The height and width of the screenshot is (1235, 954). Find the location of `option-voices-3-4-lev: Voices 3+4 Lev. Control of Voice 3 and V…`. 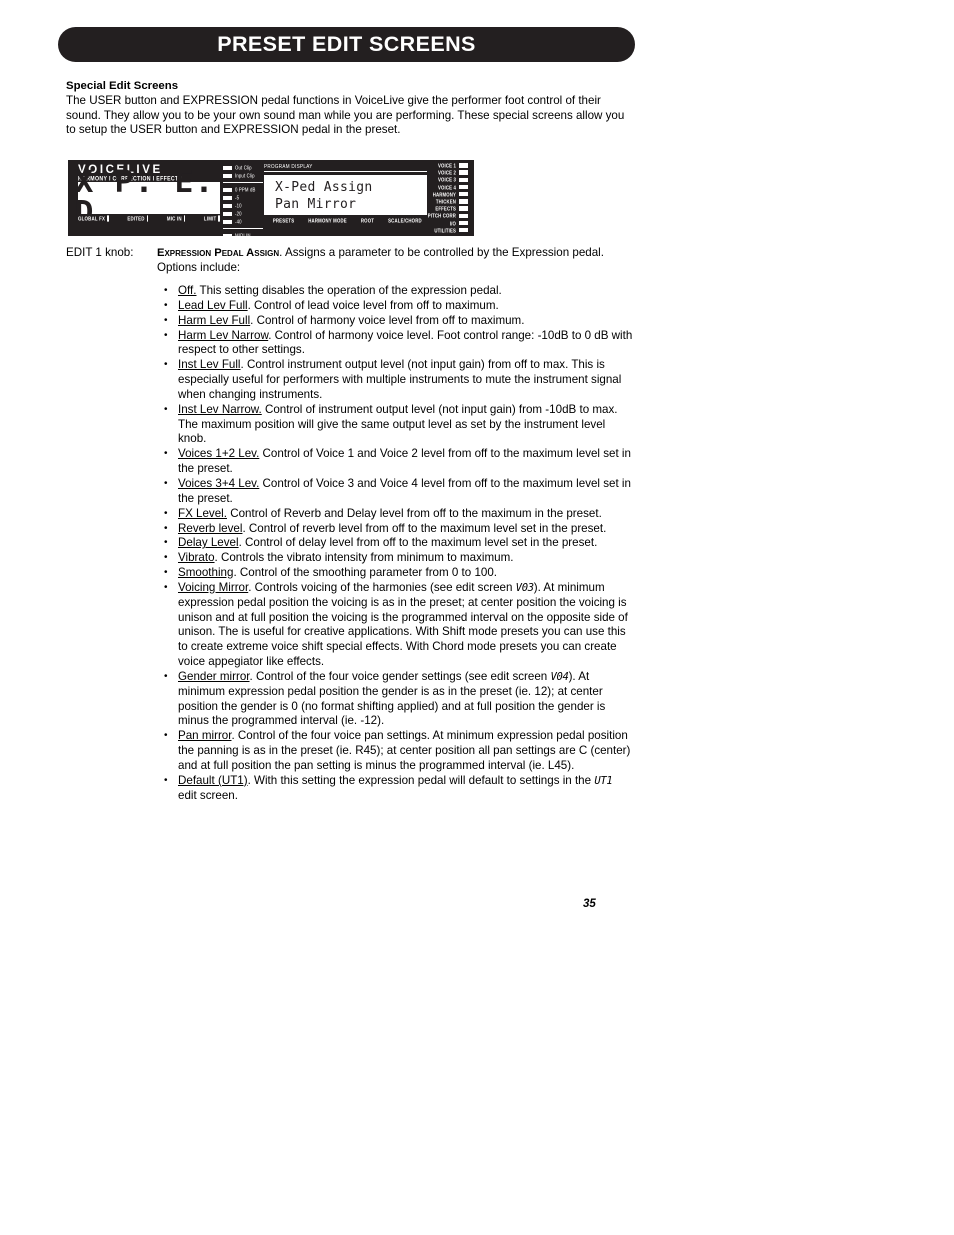

option-voices-3-4-lev: Voices 3+4 Lev. Control of Voice 3 and V… is located at coordinates (406, 492).